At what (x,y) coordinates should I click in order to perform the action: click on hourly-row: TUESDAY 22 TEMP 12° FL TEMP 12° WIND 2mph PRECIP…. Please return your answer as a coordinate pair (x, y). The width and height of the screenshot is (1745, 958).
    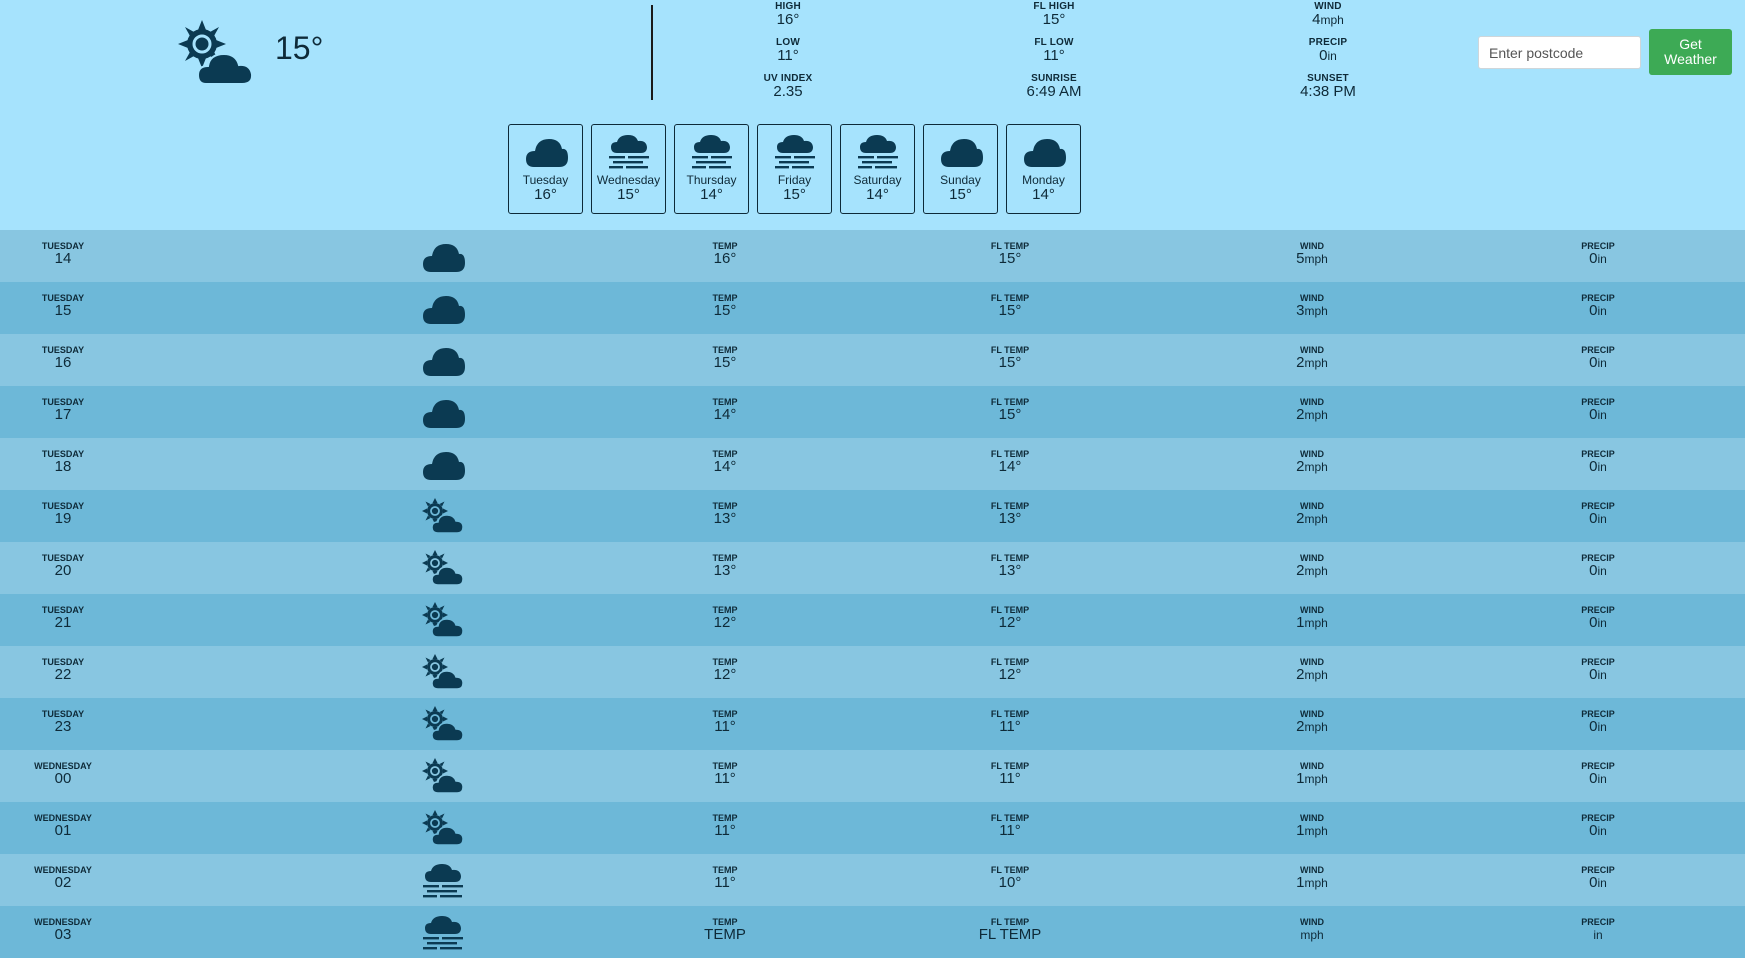
    Looking at the image, I should click on (872, 672).